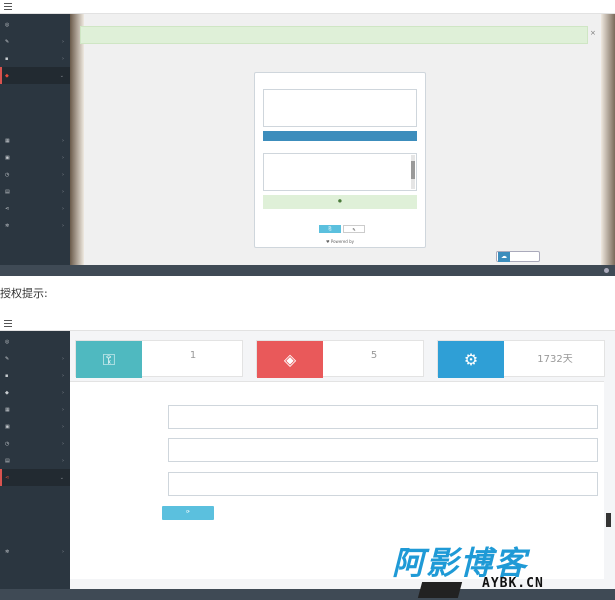 This screenshot has width=615, height=600. What do you see at coordinates (518, 256) in the screenshot?
I see `upload-button: ☁` at bounding box center [518, 256].